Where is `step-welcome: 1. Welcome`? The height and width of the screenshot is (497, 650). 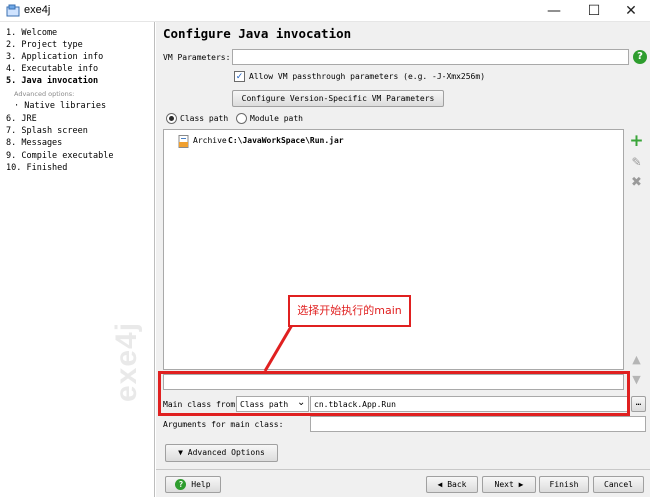
step-welcome: 1. Welcome is located at coordinates (31, 33).